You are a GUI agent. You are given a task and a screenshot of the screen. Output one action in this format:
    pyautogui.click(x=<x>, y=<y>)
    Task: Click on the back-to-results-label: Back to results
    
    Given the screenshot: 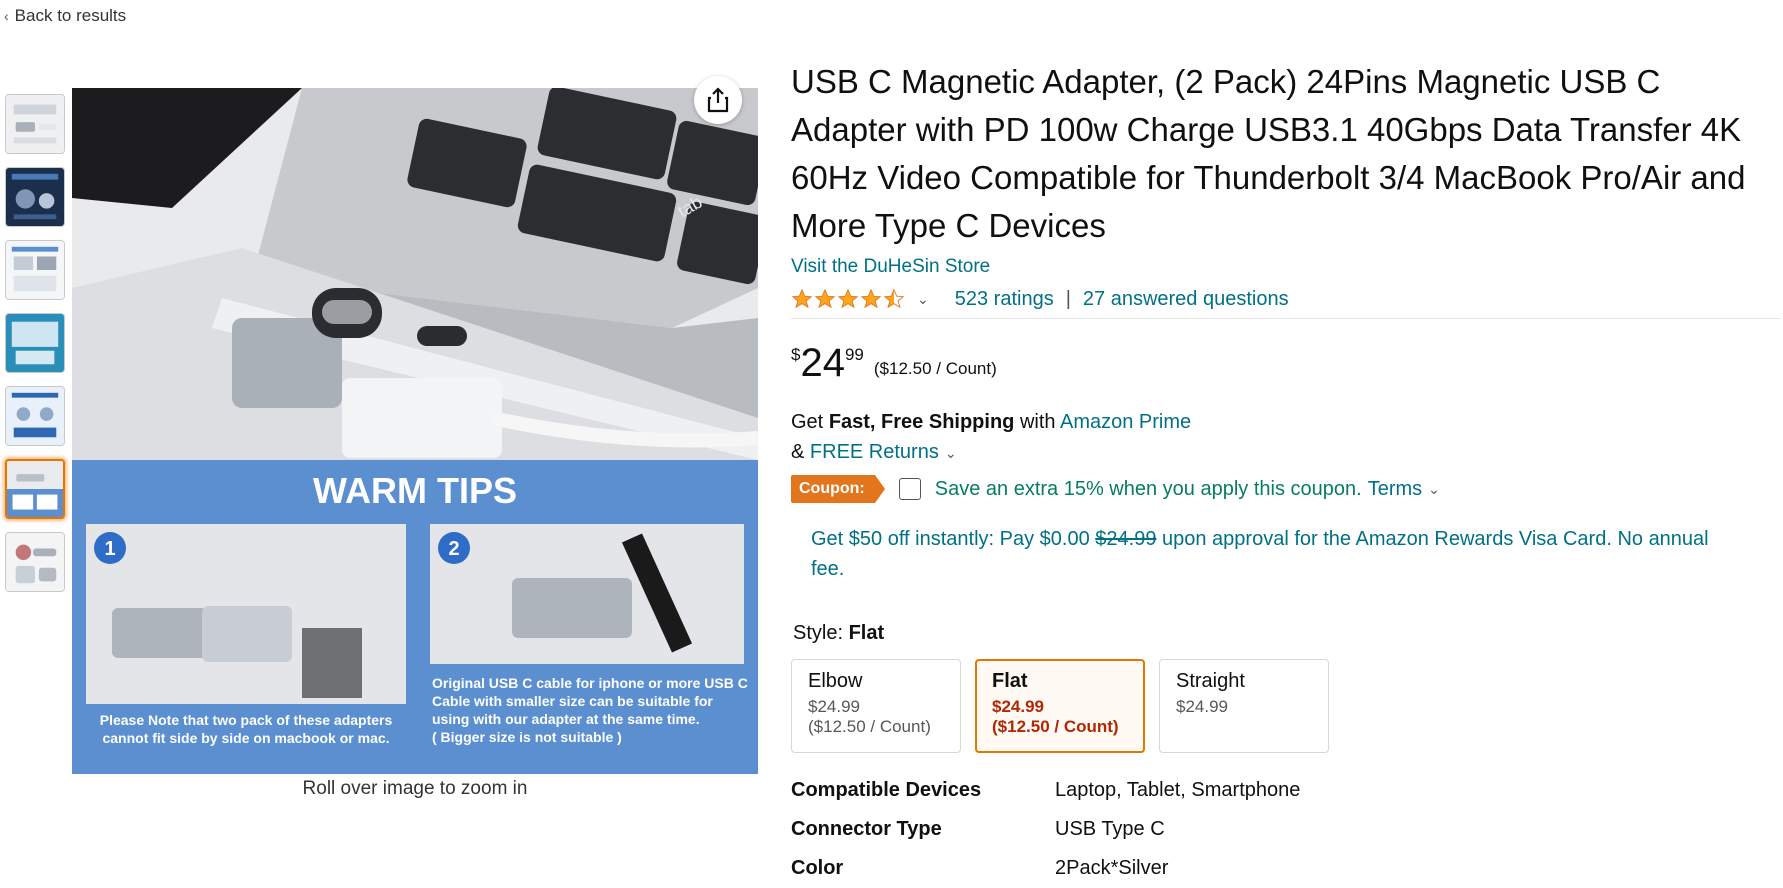 What is the action you would take?
    pyautogui.click(x=70, y=15)
    